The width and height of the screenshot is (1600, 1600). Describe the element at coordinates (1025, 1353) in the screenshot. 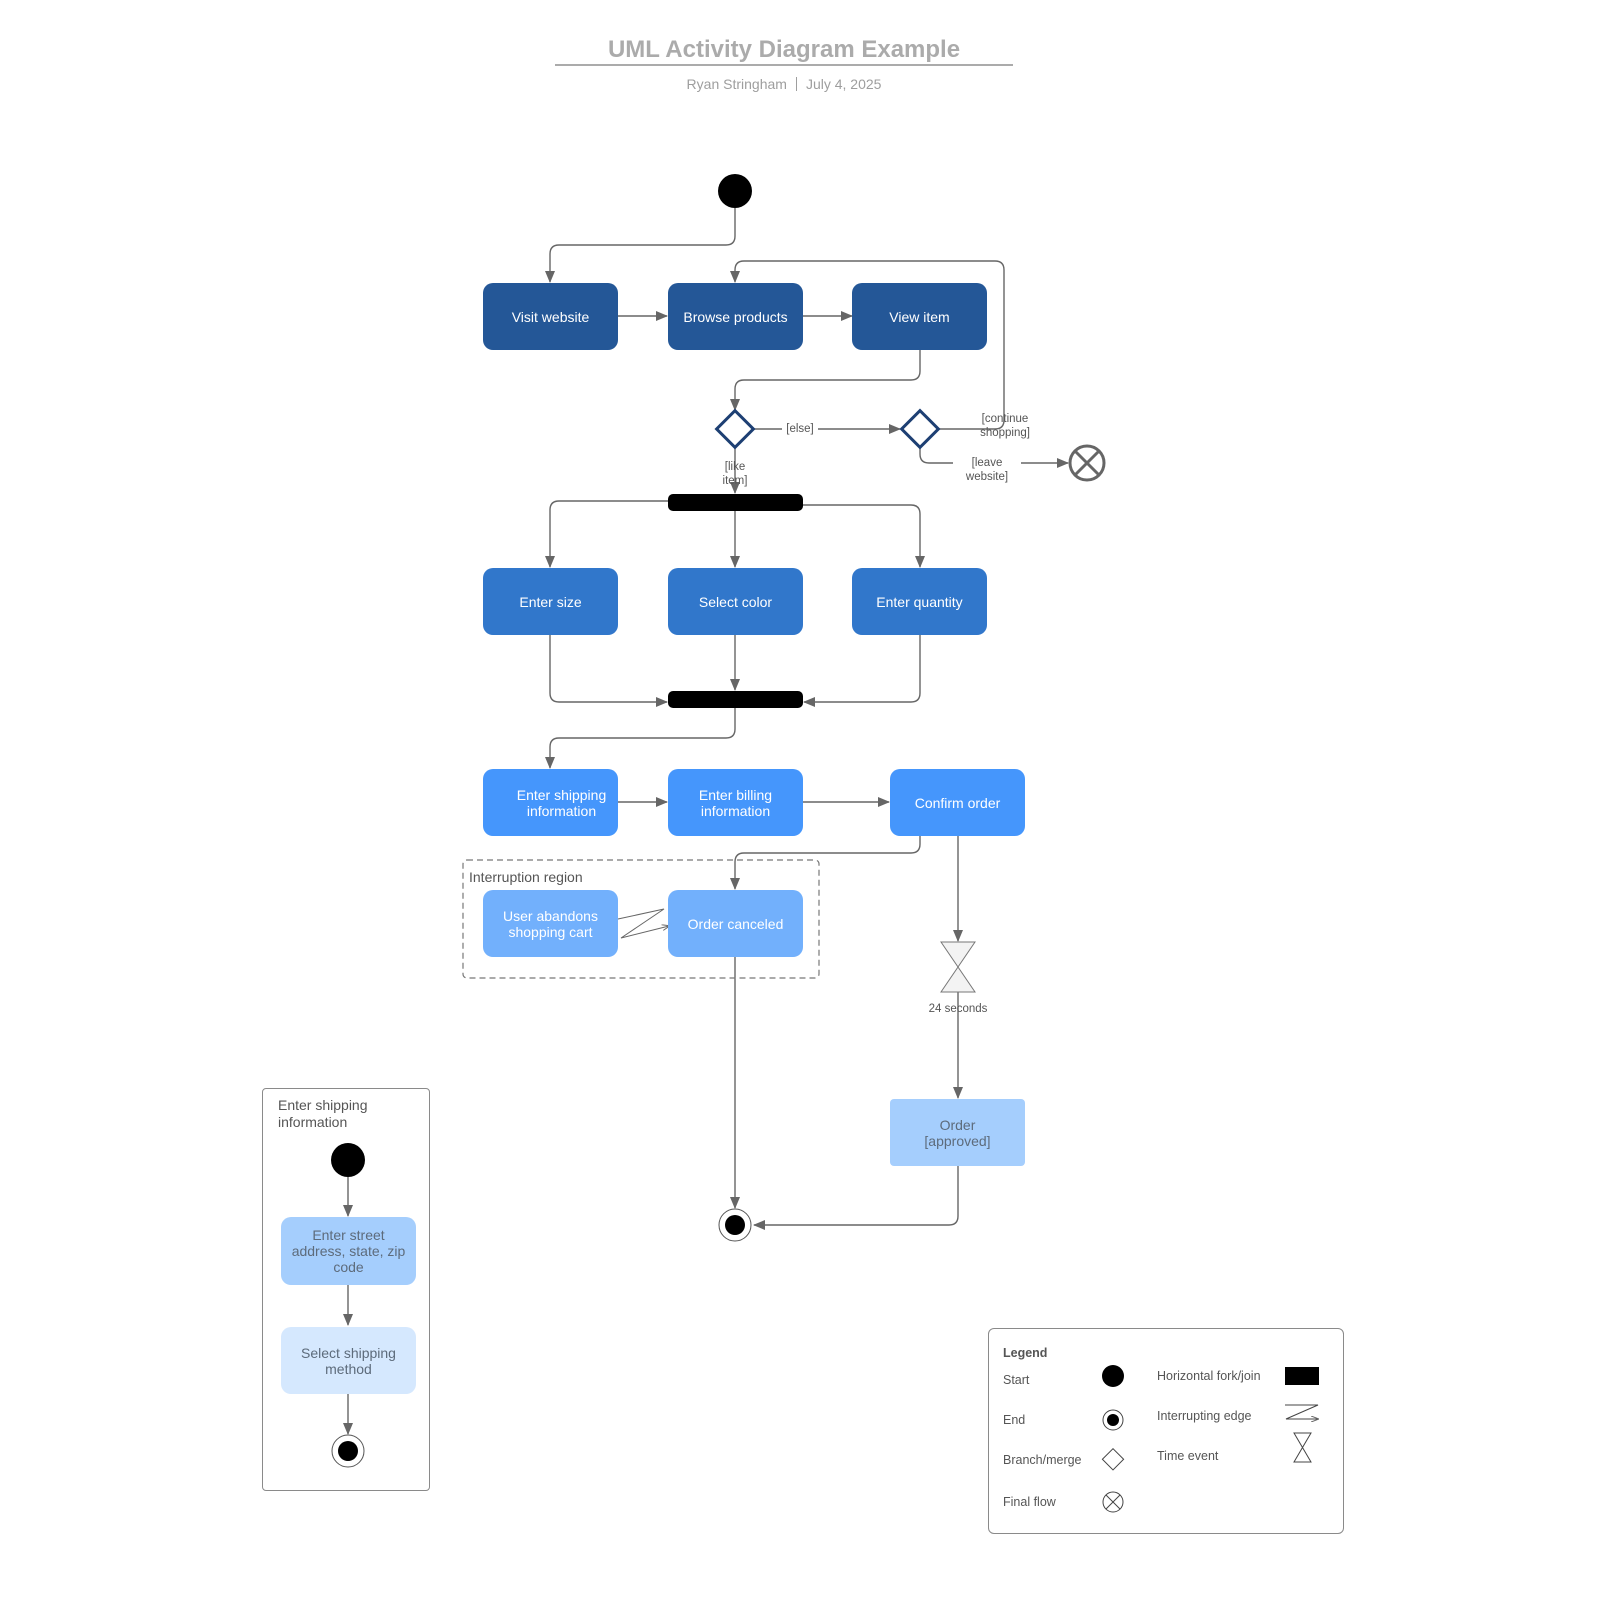

I see `legend-title: Legend` at that location.